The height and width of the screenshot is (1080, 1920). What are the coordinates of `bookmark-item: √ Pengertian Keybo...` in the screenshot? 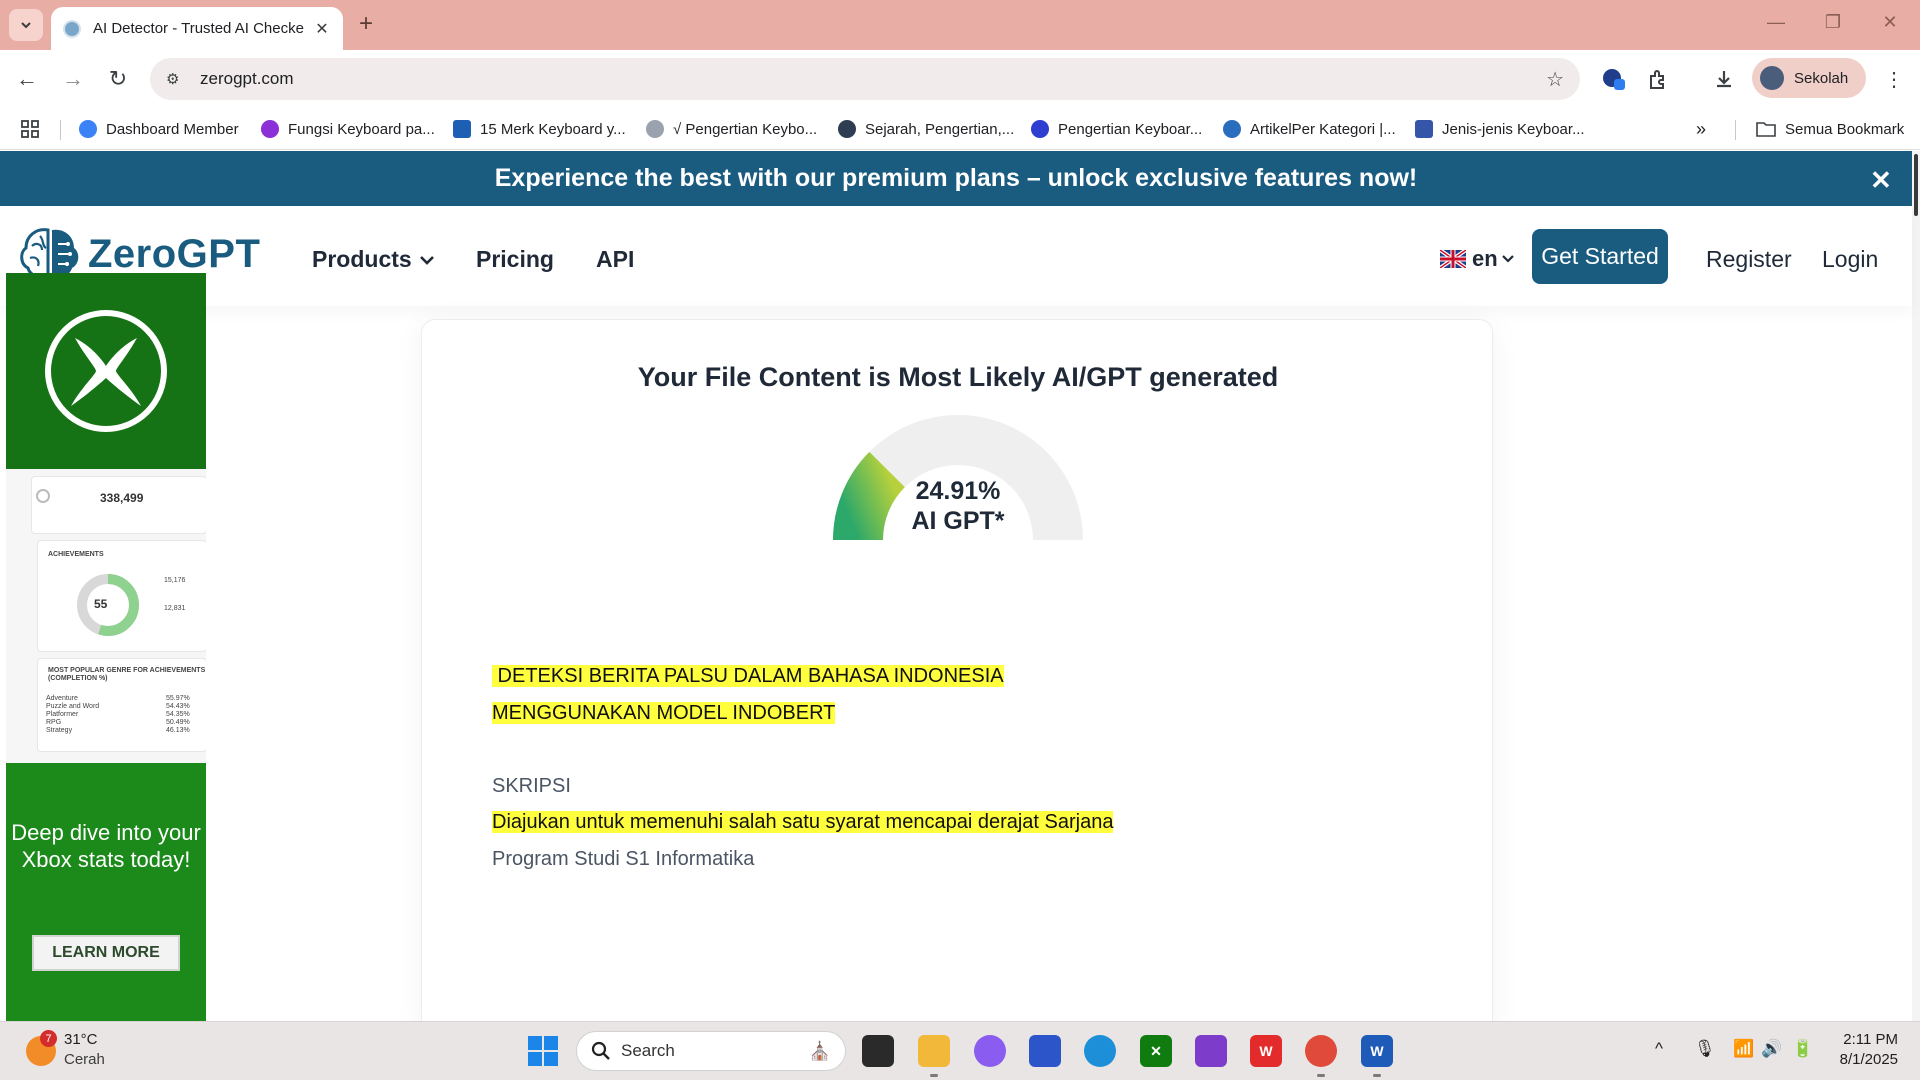 It's located at (731, 129).